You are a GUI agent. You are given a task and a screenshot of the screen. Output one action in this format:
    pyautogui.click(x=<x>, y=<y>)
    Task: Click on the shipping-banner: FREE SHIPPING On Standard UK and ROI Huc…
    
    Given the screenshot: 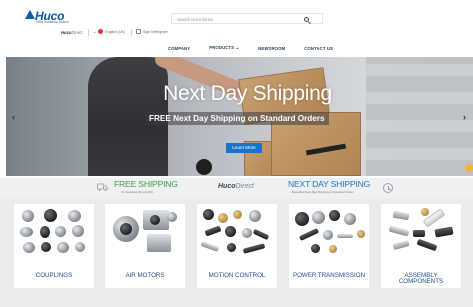 What is the action you would take?
    pyautogui.click(x=236, y=188)
    